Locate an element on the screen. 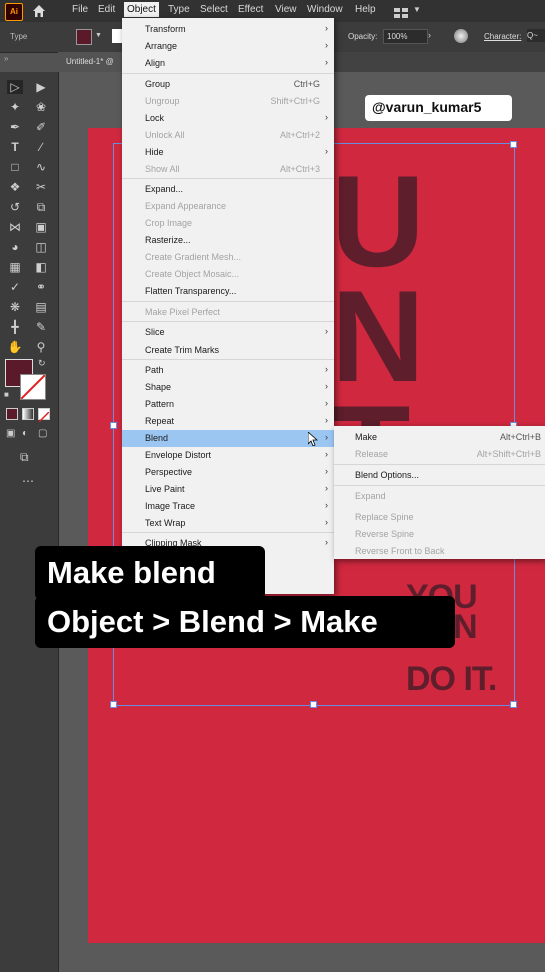 The width and height of the screenshot is (545, 972). menu-file: File is located at coordinates (80, 9).